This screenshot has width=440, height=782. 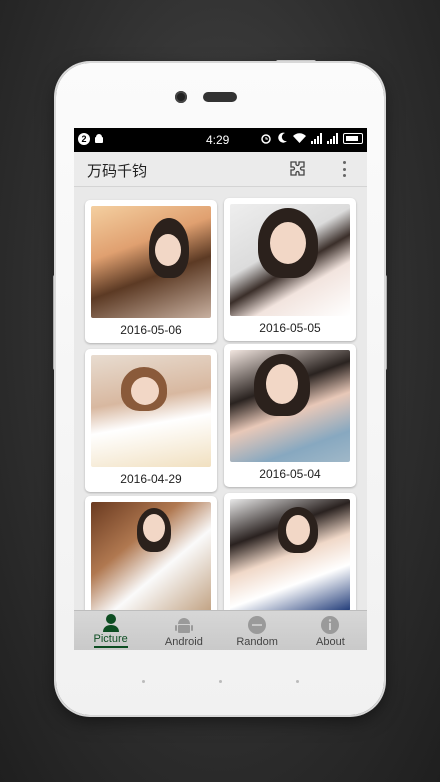 What do you see at coordinates (266, 139) in the screenshot?
I see `alarm-icon` at bounding box center [266, 139].